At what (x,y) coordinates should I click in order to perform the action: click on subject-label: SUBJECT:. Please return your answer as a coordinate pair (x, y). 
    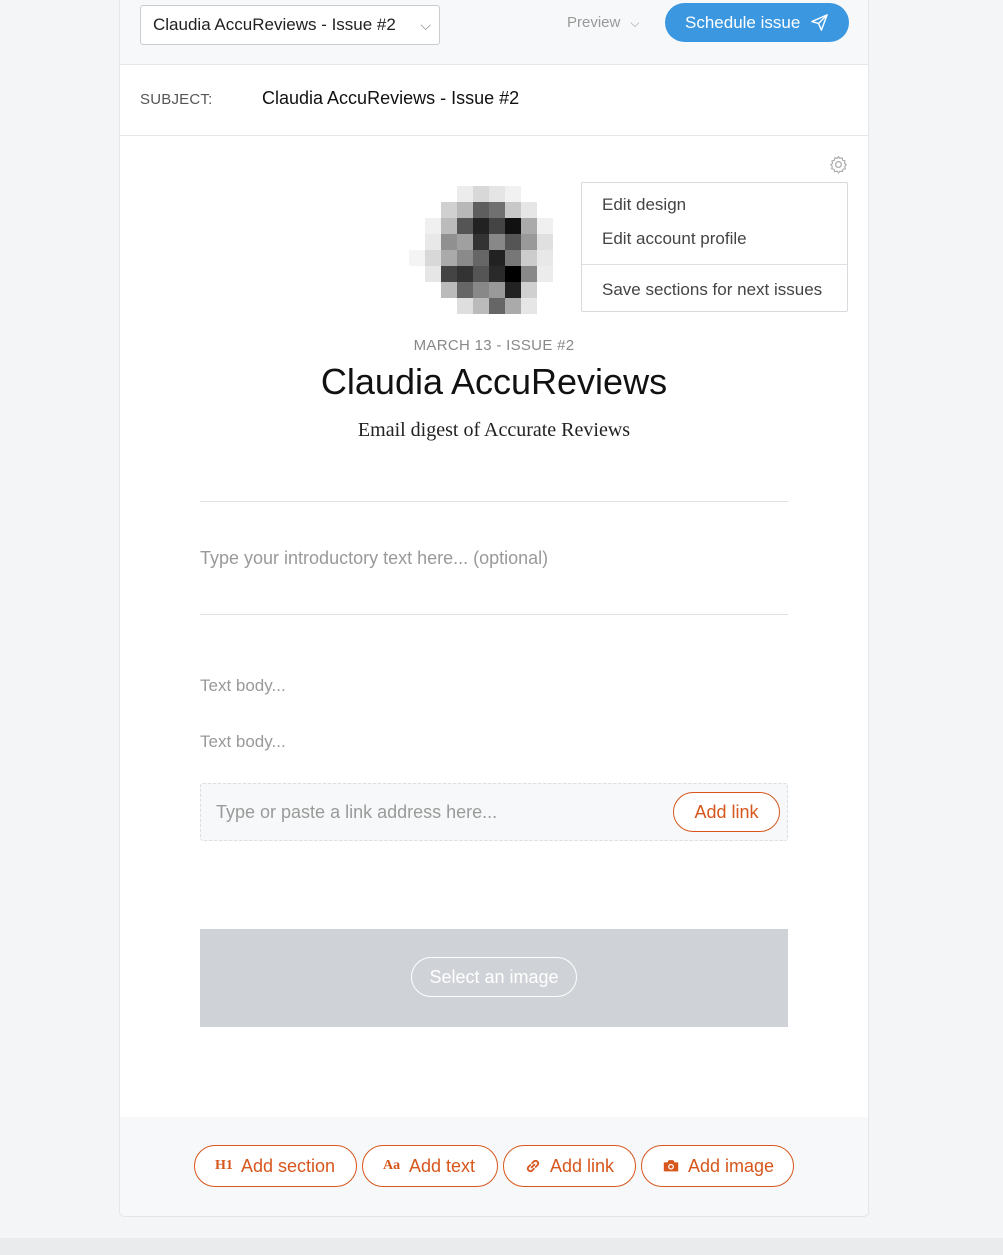
    Looking at the image, I should click on (176, 99).